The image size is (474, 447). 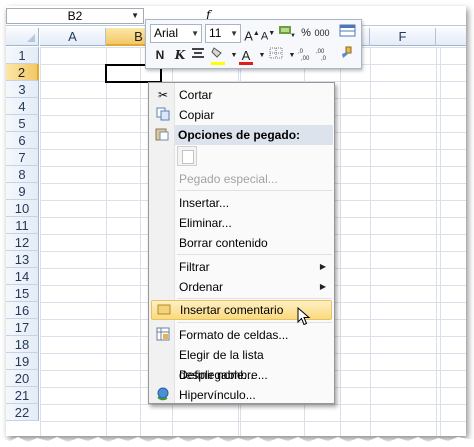 What do you see at coordinates (304, 316) in the screenshot?
I see `mouse-cursor-icon` at bounding box center [304, 316].